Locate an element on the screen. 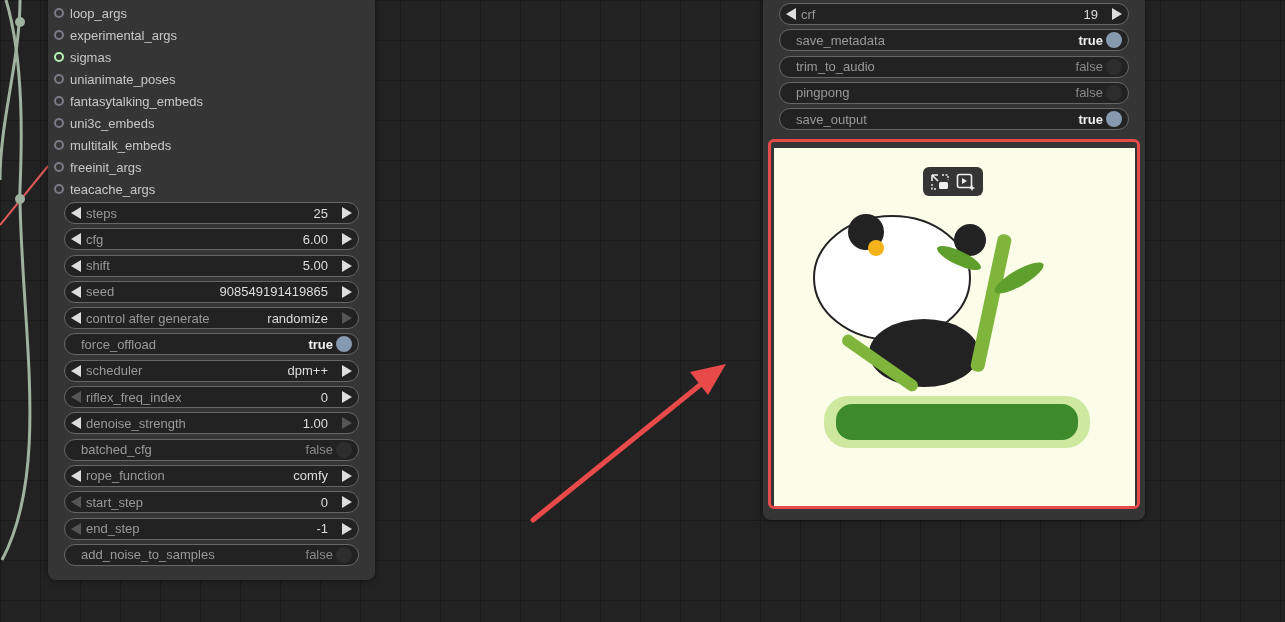 This screenshot has width=1285, height=622. input-label: loop_args is located at coordinates (99, 13).